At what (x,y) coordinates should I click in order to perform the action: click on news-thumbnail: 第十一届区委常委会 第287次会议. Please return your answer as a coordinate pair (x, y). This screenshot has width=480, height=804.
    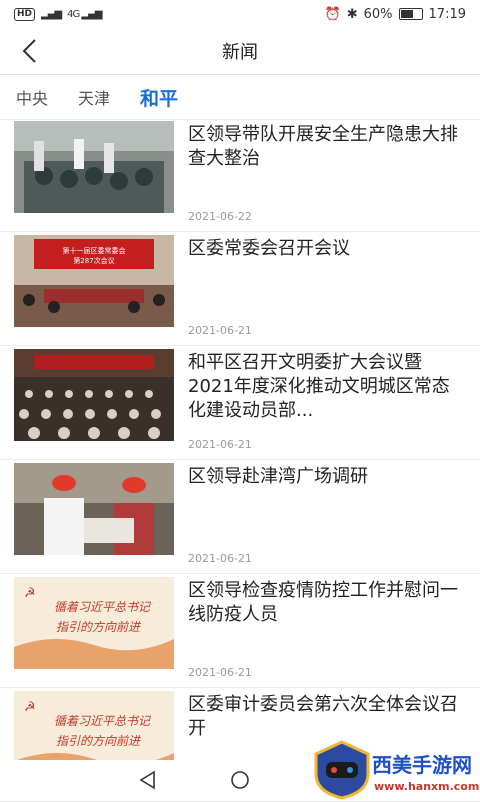
    Looking at the image, I should click on (94, 281).